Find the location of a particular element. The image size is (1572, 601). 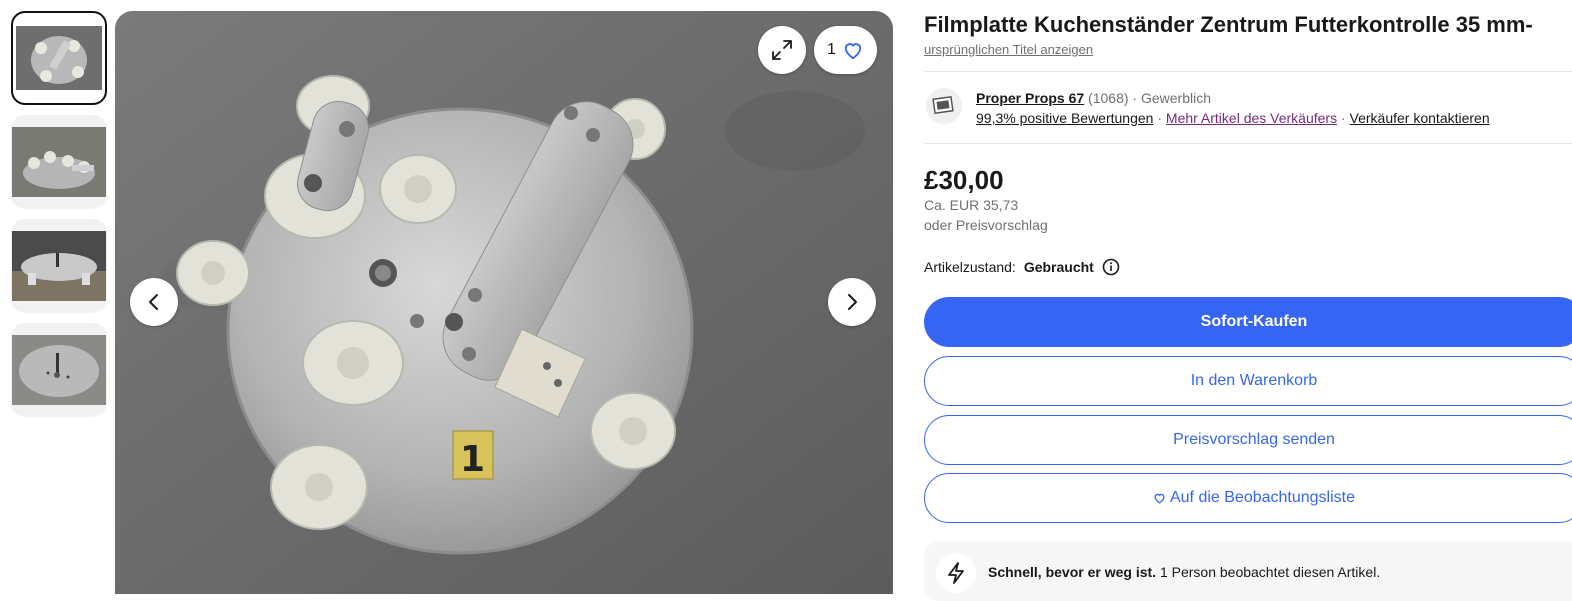

seller-info: Proper Props 67 (1068) · Gewerblich is located at coordinates (1093, 98).